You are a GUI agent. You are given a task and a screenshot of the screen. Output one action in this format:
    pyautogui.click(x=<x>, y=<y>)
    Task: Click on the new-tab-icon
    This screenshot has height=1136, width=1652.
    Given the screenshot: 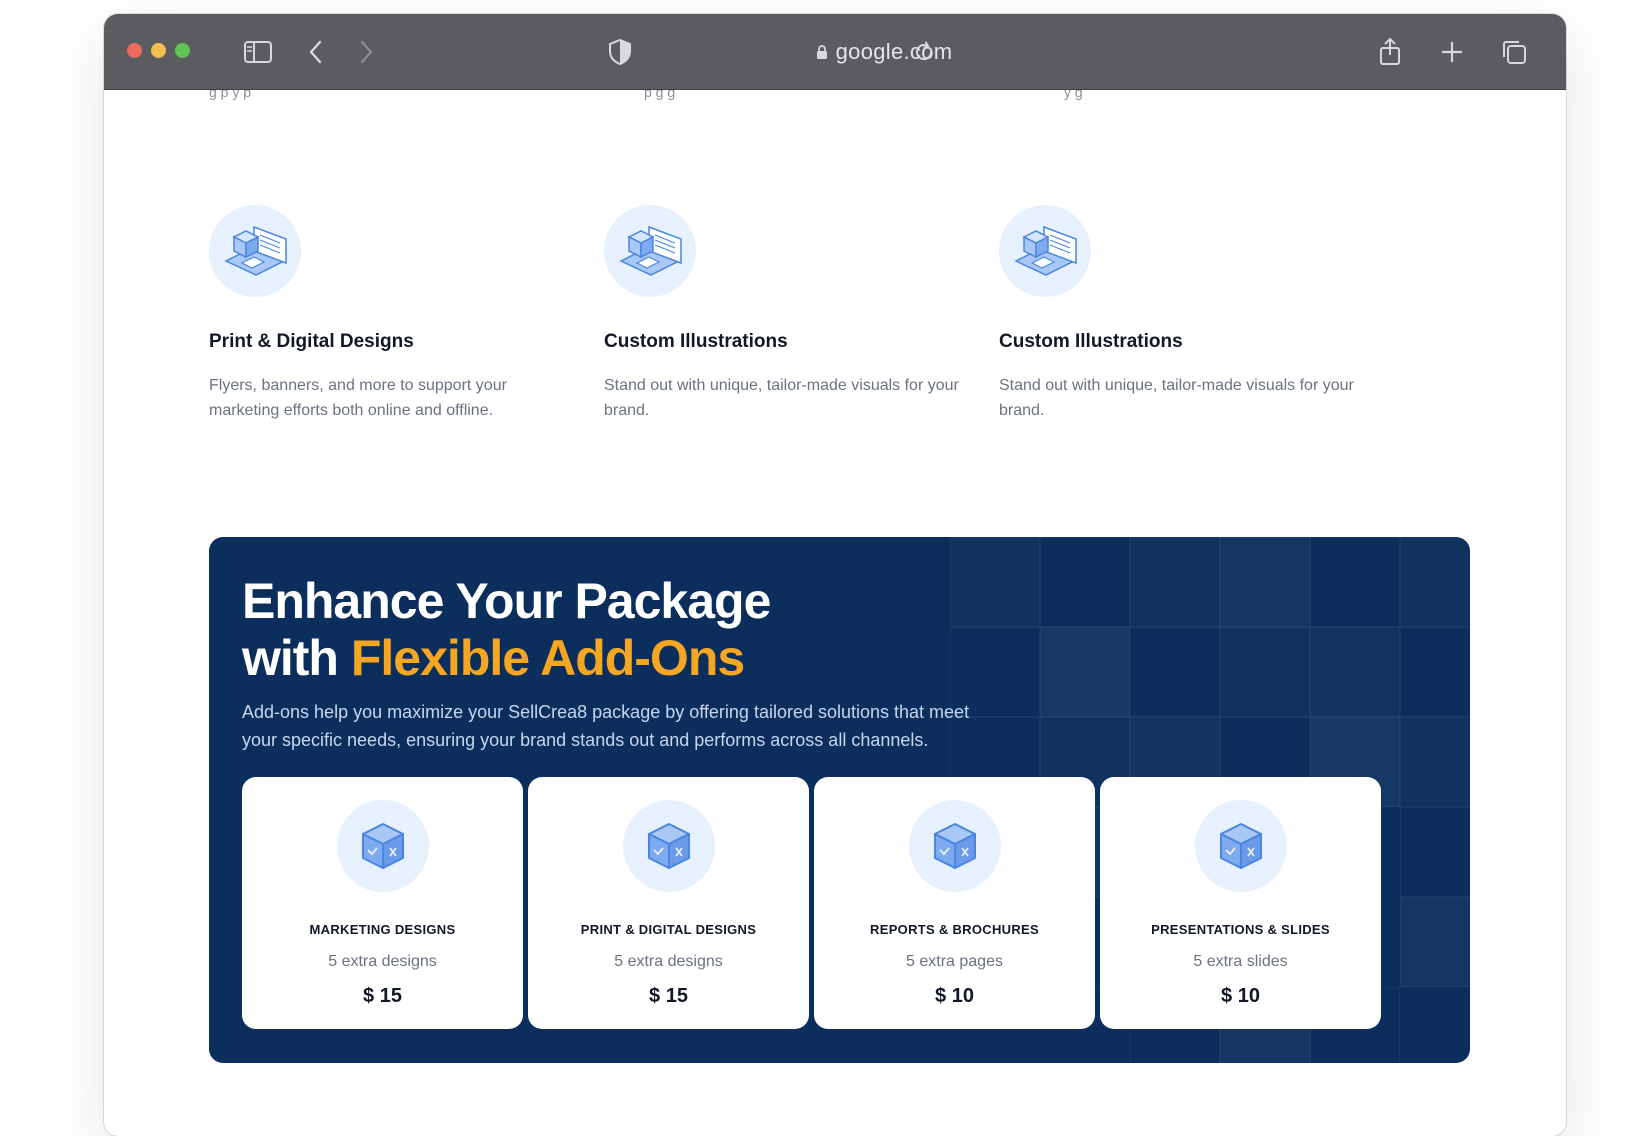 What is the action you would take?
    pyautogui.click(x=1452, y=52)
    